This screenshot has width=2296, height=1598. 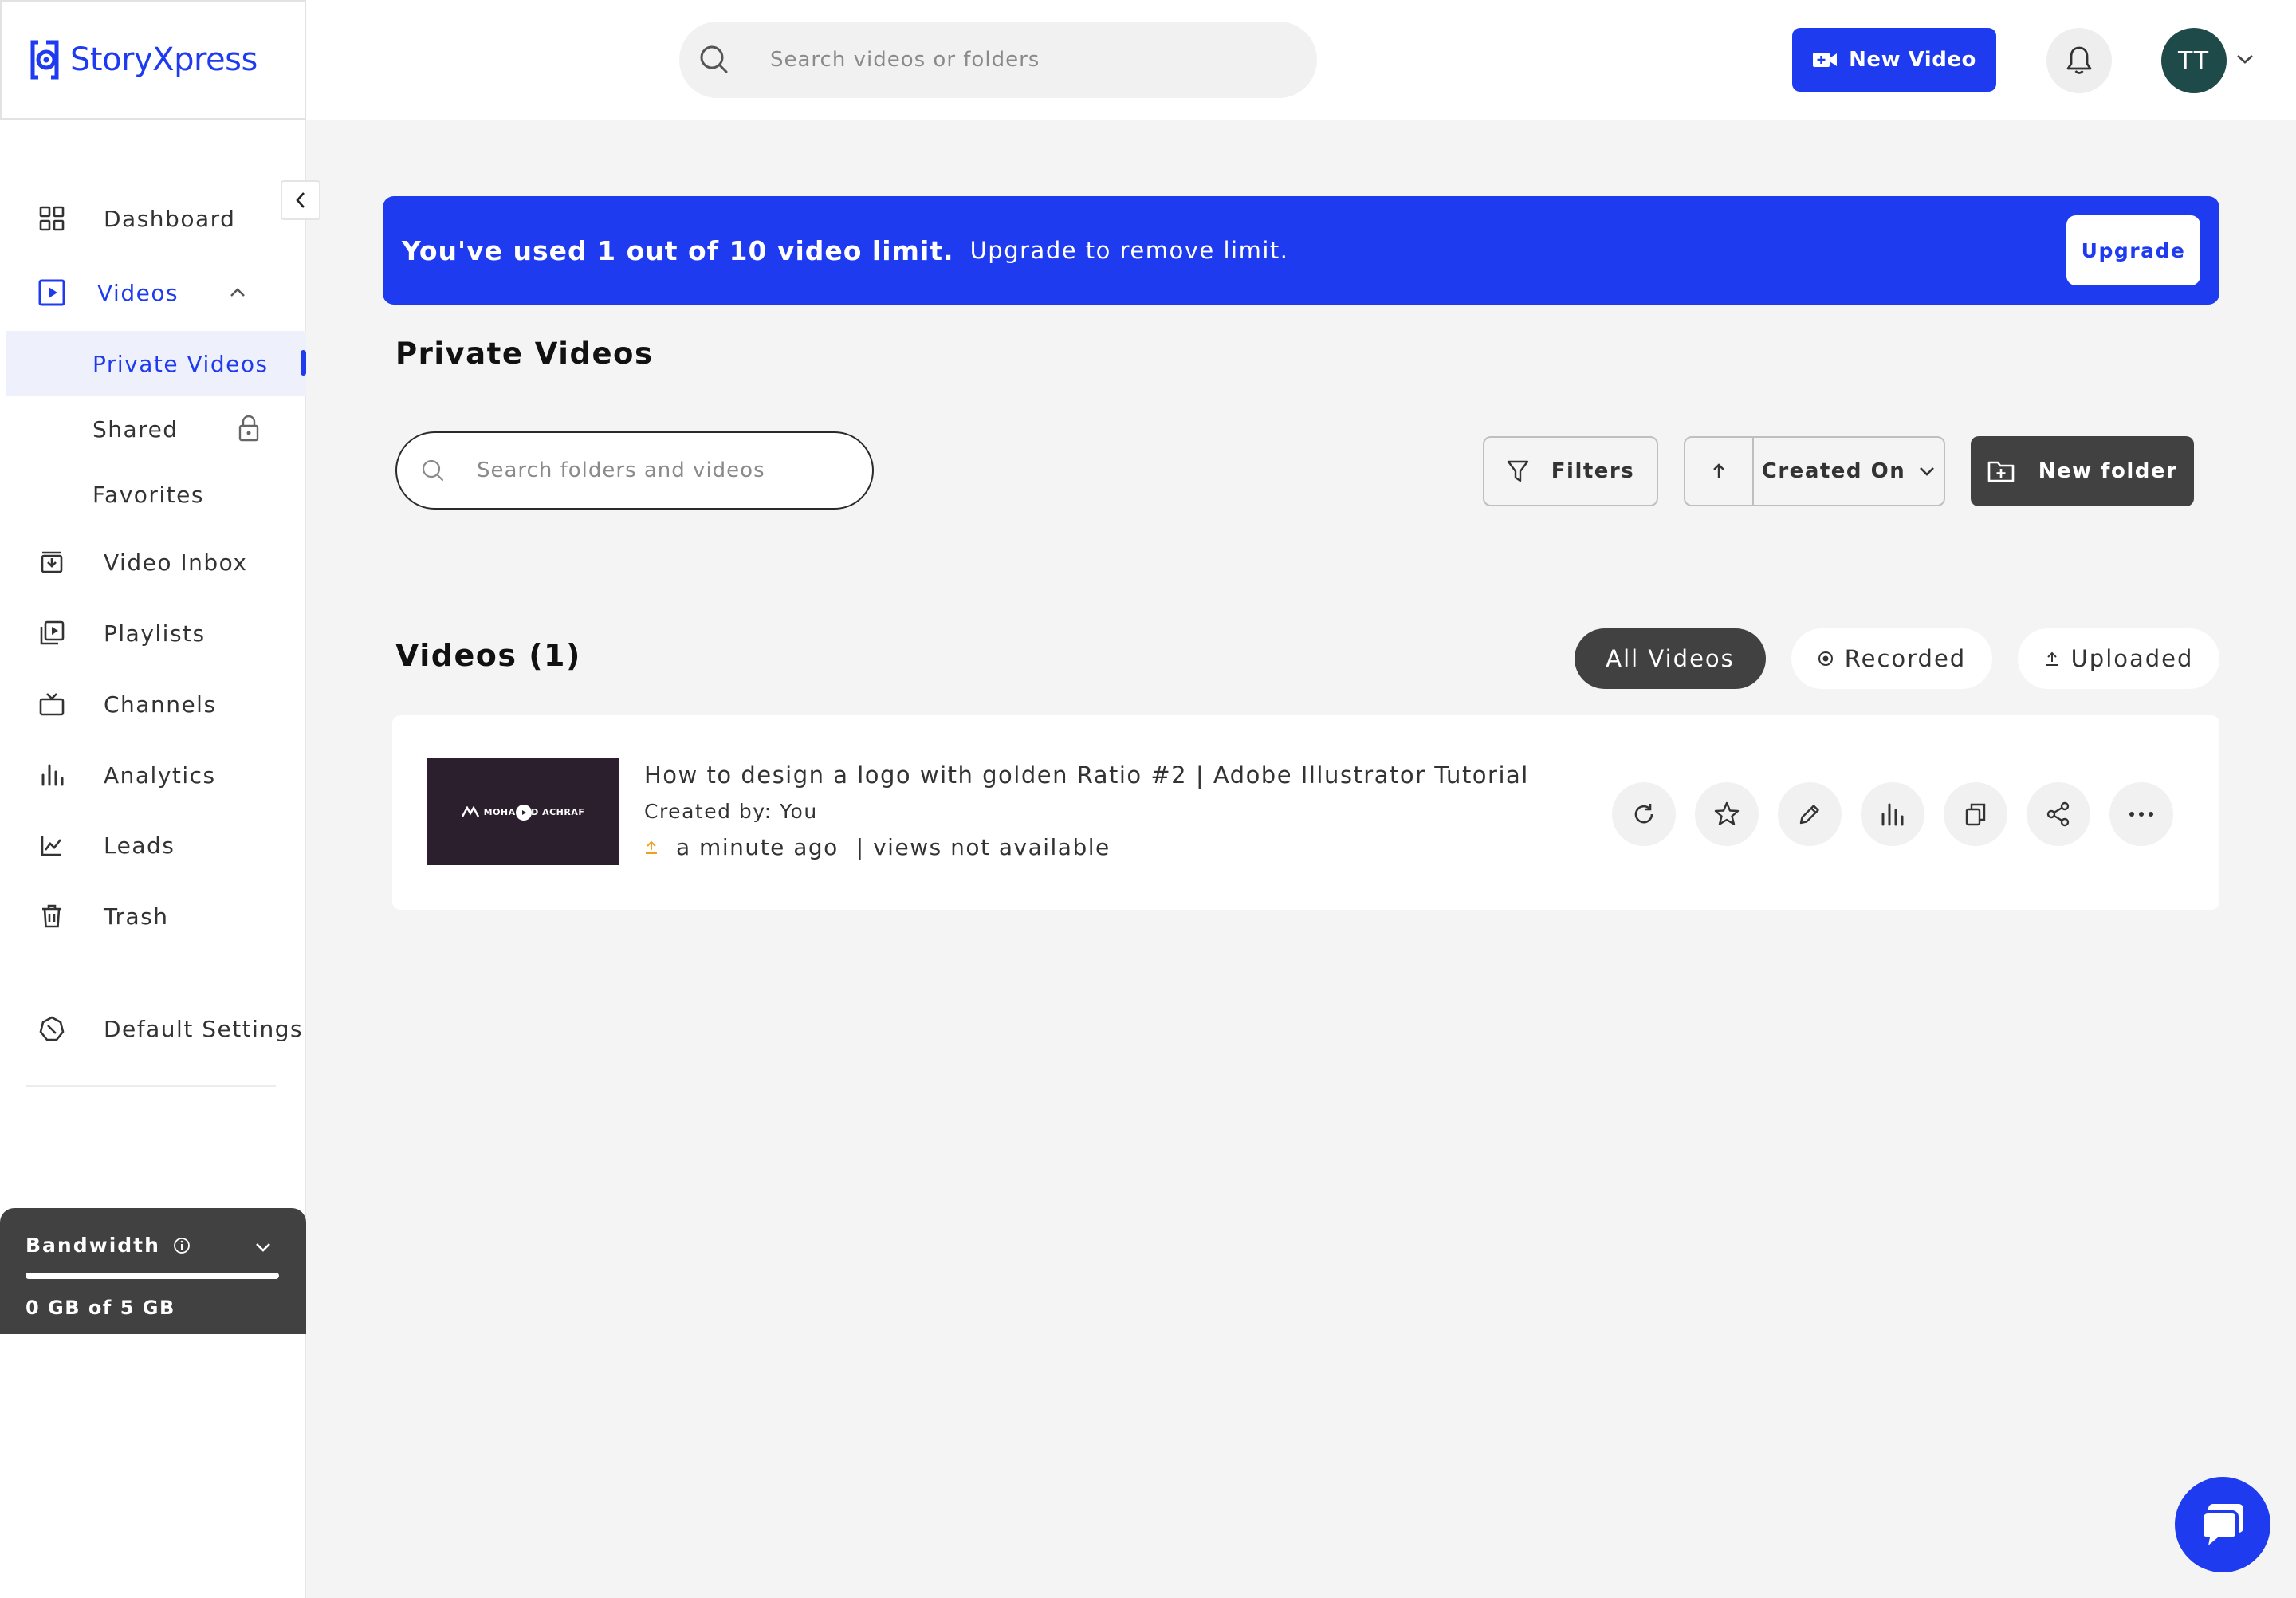 I want to click on folder-search-input: Search folders and videos, so click(x=634, y=470).